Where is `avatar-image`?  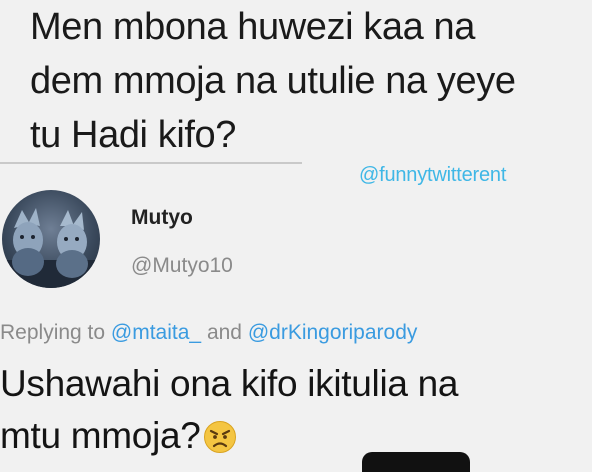
avatar-image is located at coordinates (51, 248).